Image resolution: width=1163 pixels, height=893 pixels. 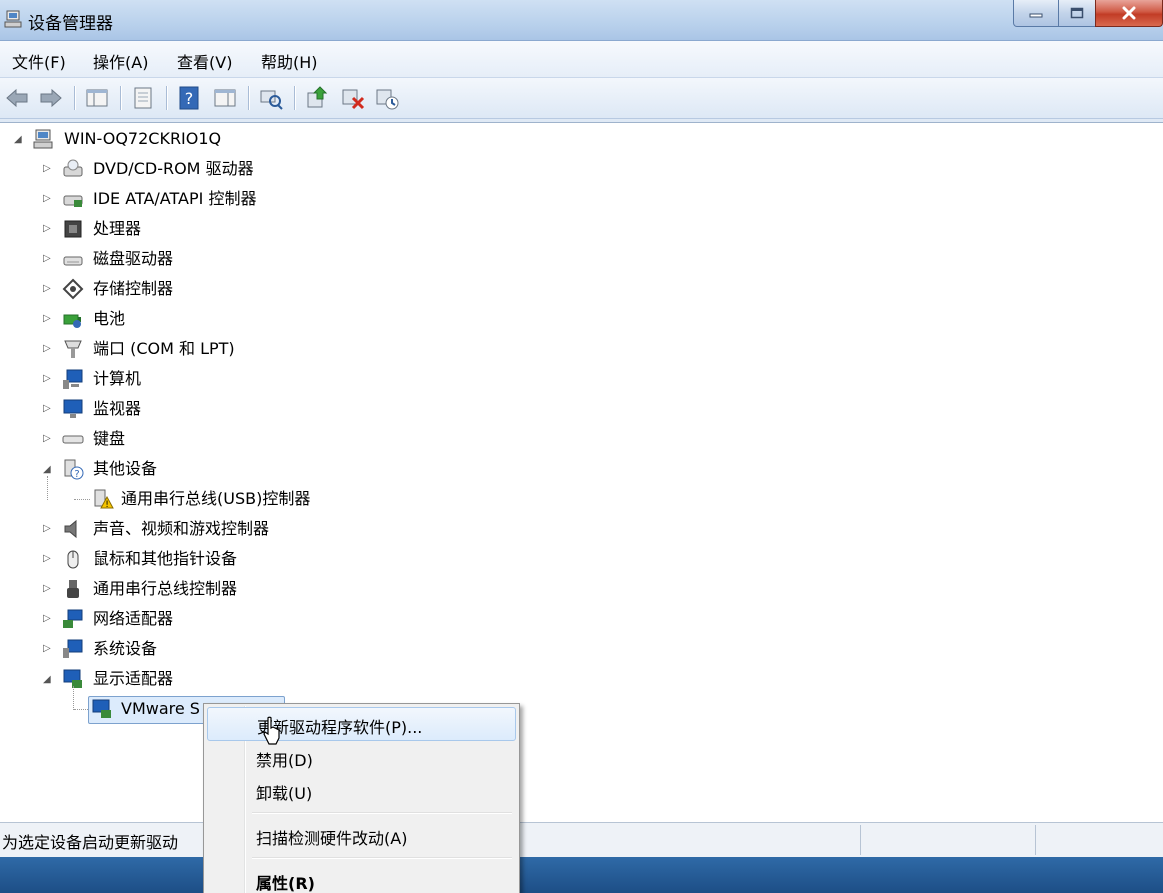 I want to click on tree-category-label: 显示适配器, so click(x=133, y=678).